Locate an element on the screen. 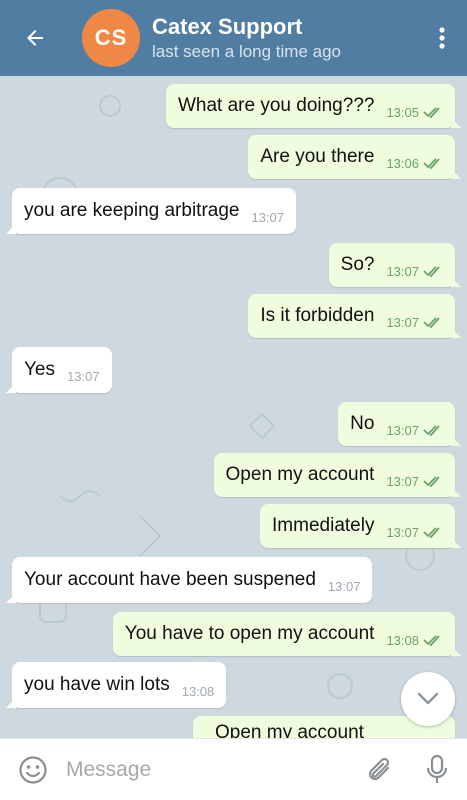 This screenshot has width=467, height=800. message-time: 13:06 is located at coordinates (402, 163).